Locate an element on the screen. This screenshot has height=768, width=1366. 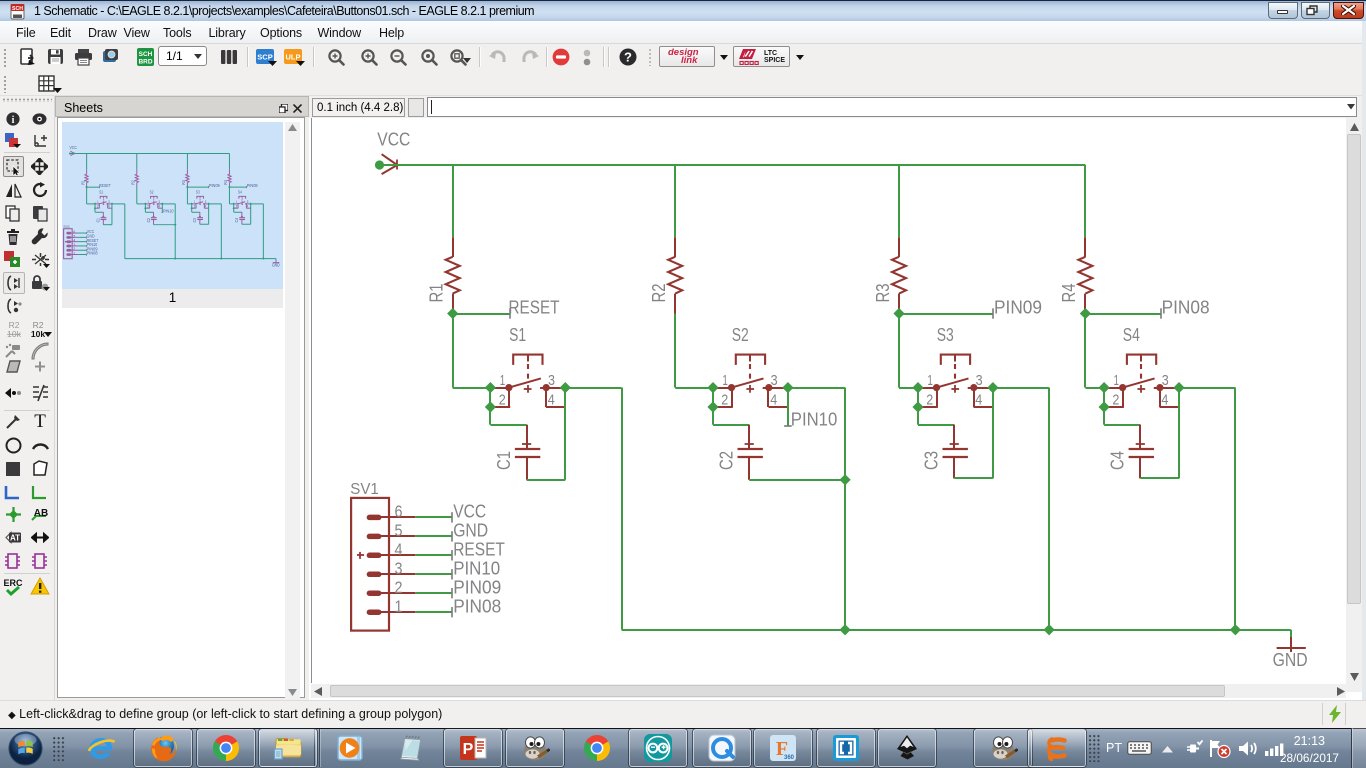
svg-text: R1 is located at coordinates (82, 181).